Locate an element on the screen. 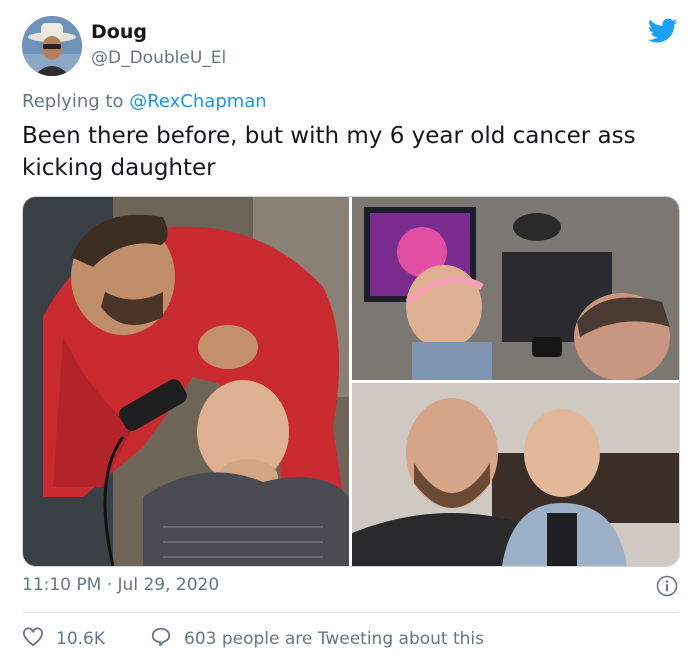 The image size is (700, 667). reply-context: Replying to @RexChapman is located at coordinates (144, 101).